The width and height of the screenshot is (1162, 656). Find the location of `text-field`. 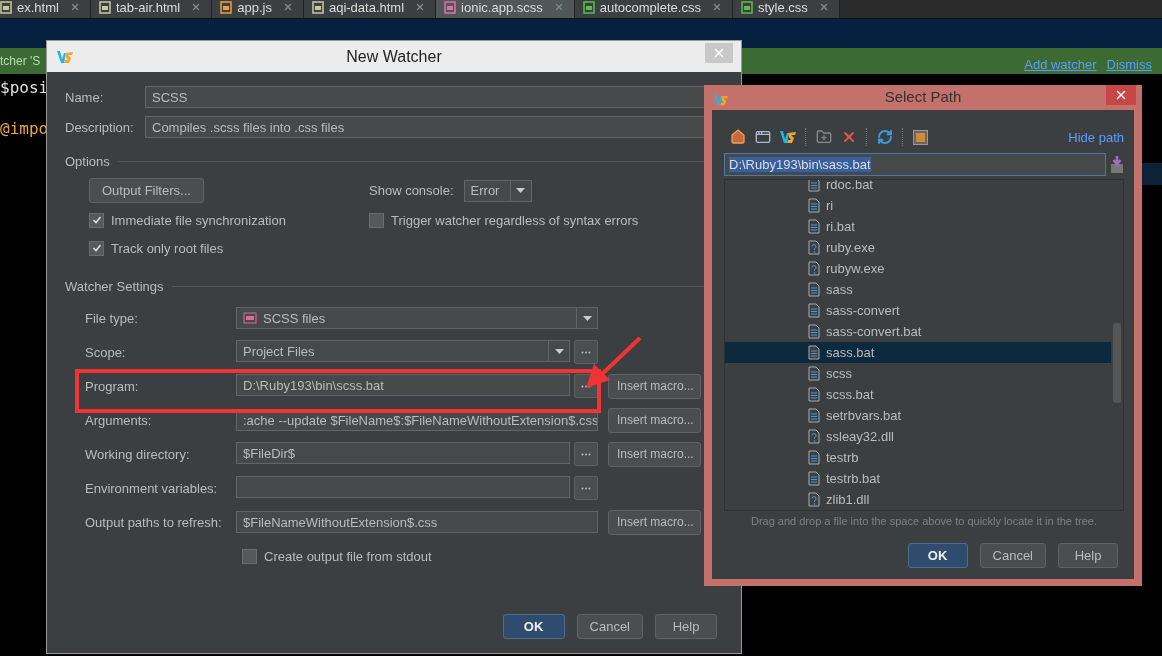

text-field is located at coordinates (403, 487).